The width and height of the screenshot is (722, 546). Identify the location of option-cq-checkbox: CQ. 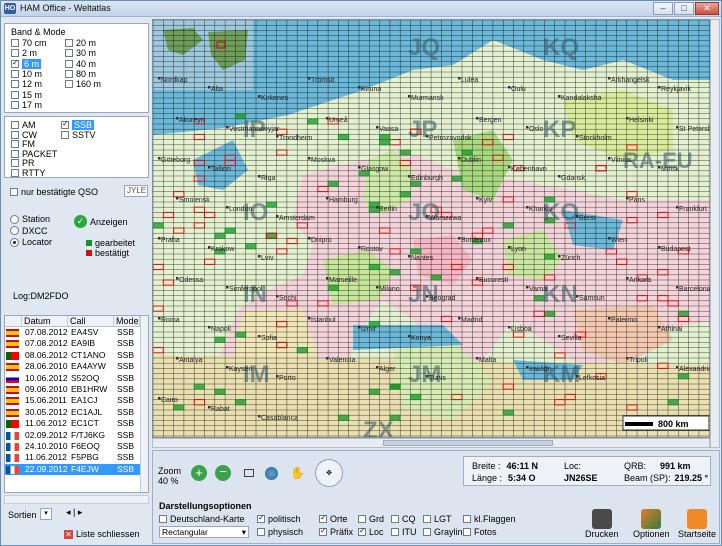
(403, 519).